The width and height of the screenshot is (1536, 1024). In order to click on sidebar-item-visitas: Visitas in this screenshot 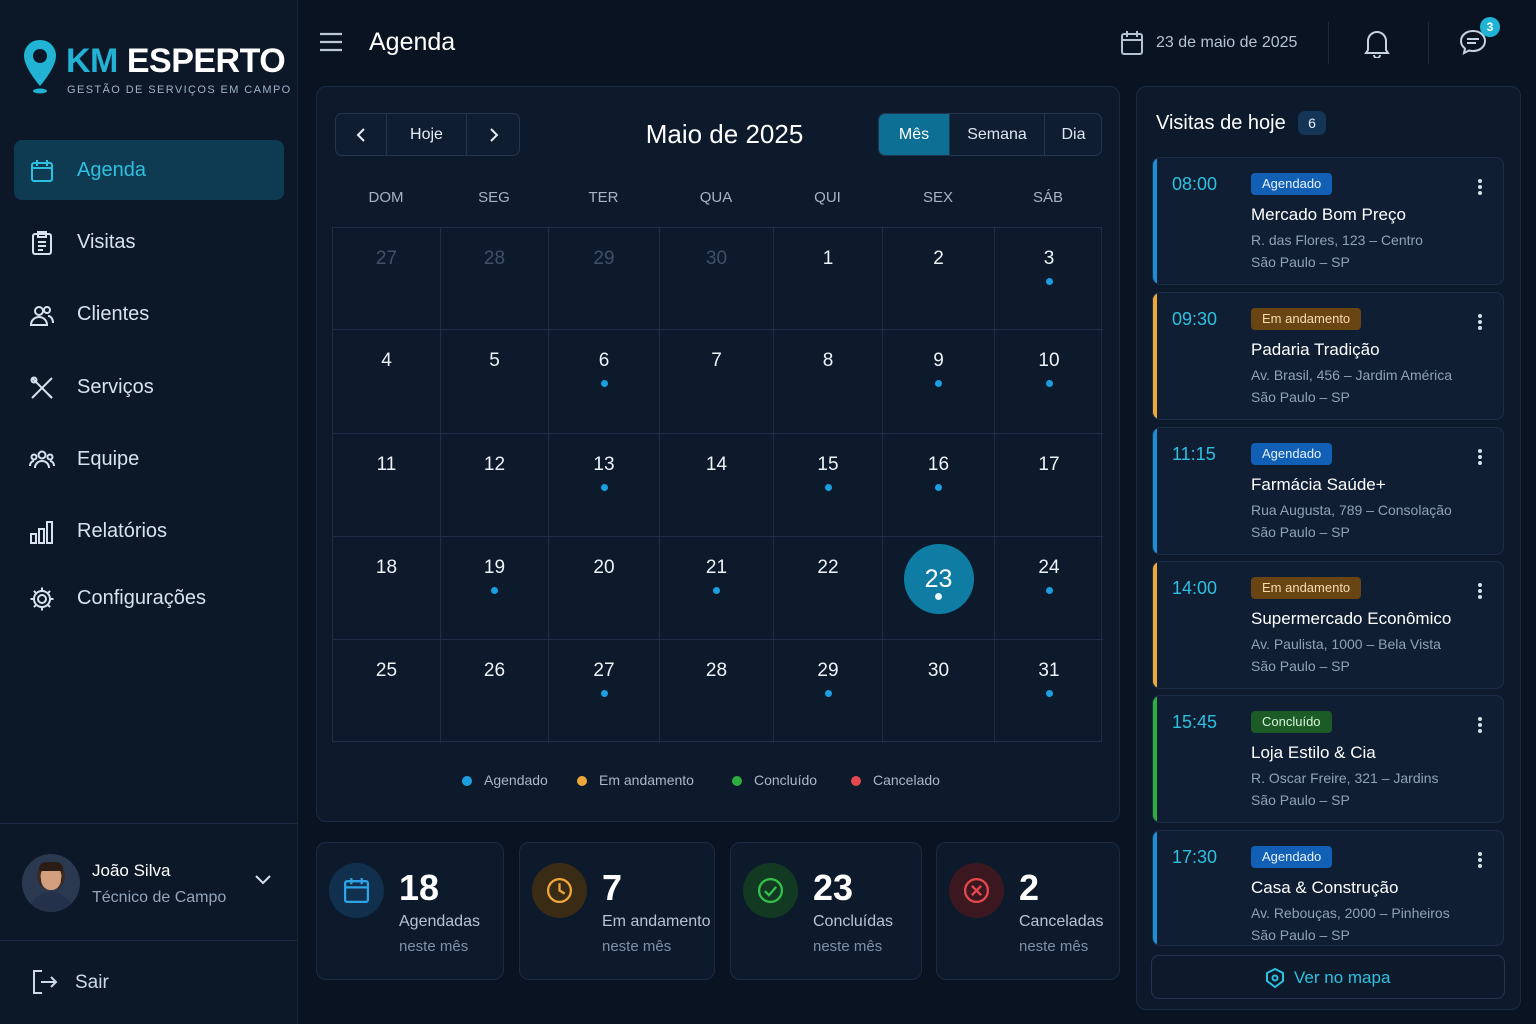, I will do `click(149, 242)`.